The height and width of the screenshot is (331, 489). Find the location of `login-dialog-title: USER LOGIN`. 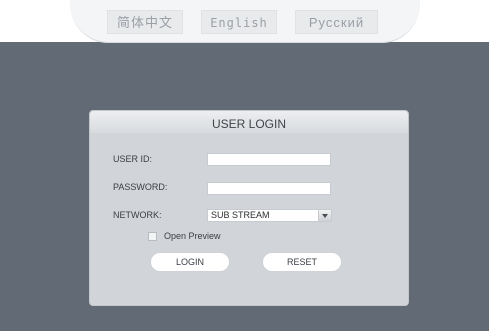

login-dialog-title: USER LOGIN is located at coordinates (249, 122).